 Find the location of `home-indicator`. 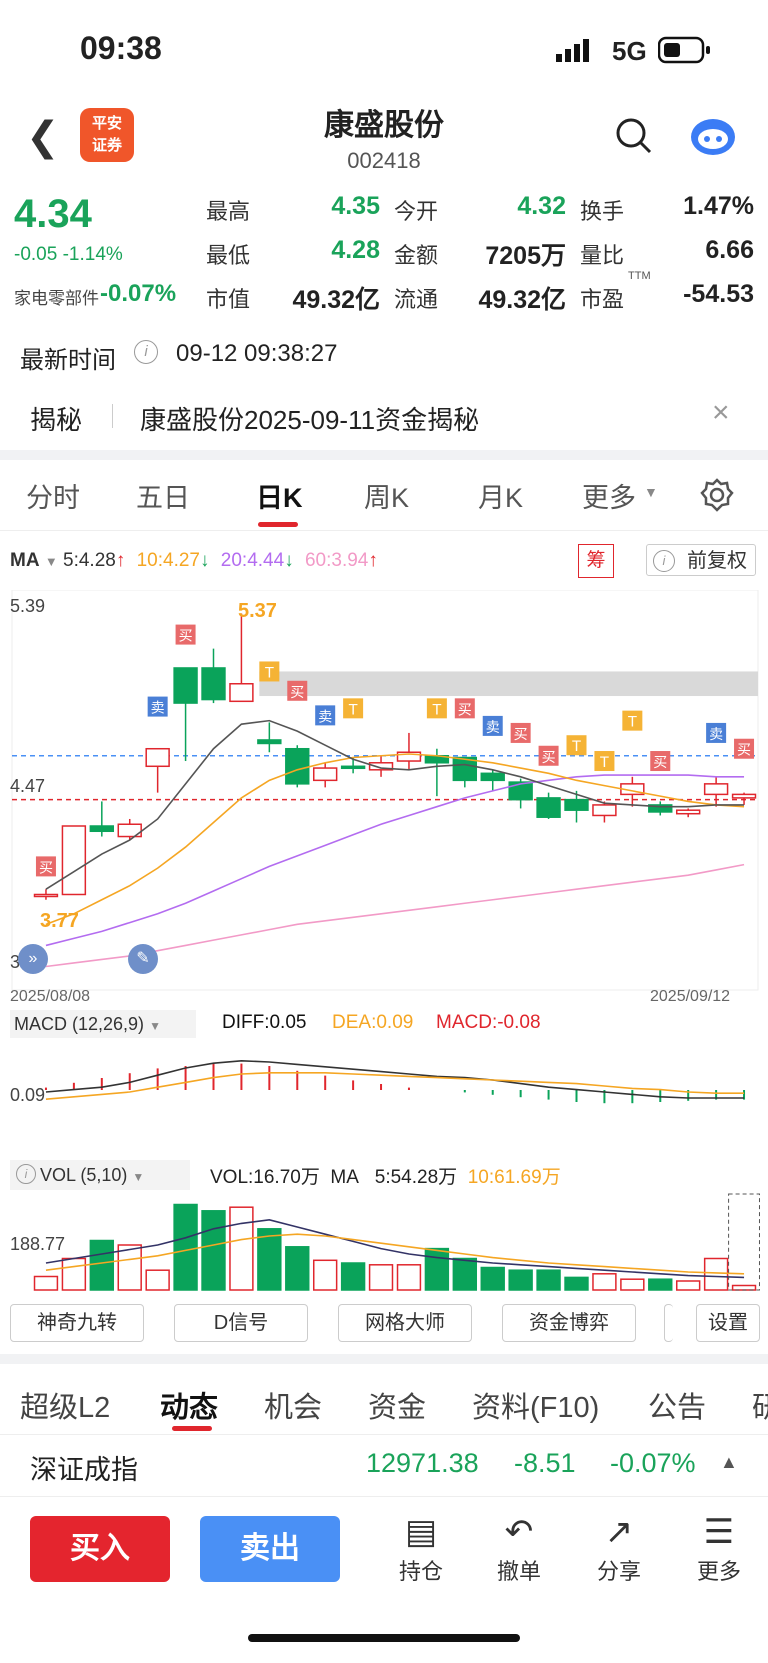

home-indicator is located at coordinates (384, 1638).